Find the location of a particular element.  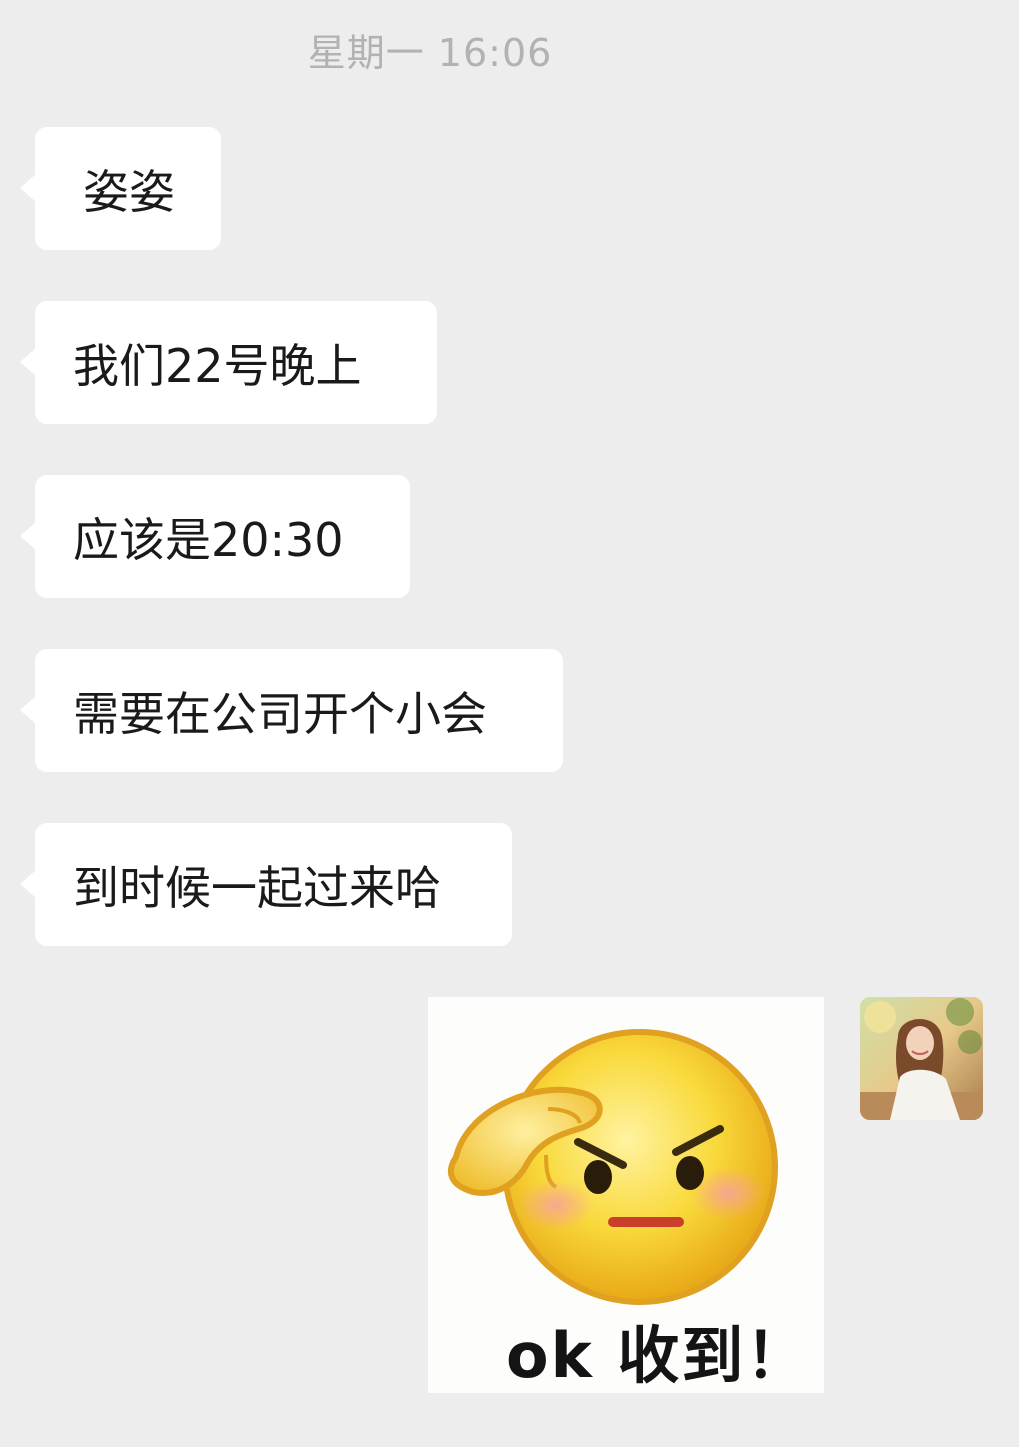

user-avatar-photo is located at coordinates (921, 1058).